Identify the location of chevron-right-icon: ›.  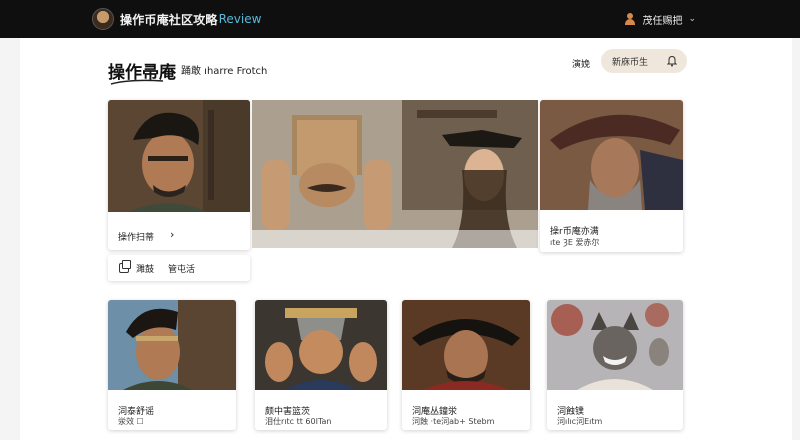
(172, 234).